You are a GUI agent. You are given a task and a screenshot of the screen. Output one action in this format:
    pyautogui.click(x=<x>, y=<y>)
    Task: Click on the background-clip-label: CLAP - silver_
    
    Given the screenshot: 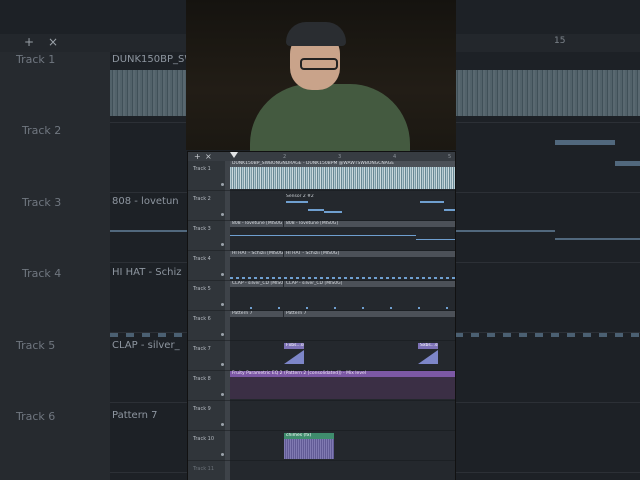 What is the action you would take?
    pyautogui.click(x=146, y=345)
    